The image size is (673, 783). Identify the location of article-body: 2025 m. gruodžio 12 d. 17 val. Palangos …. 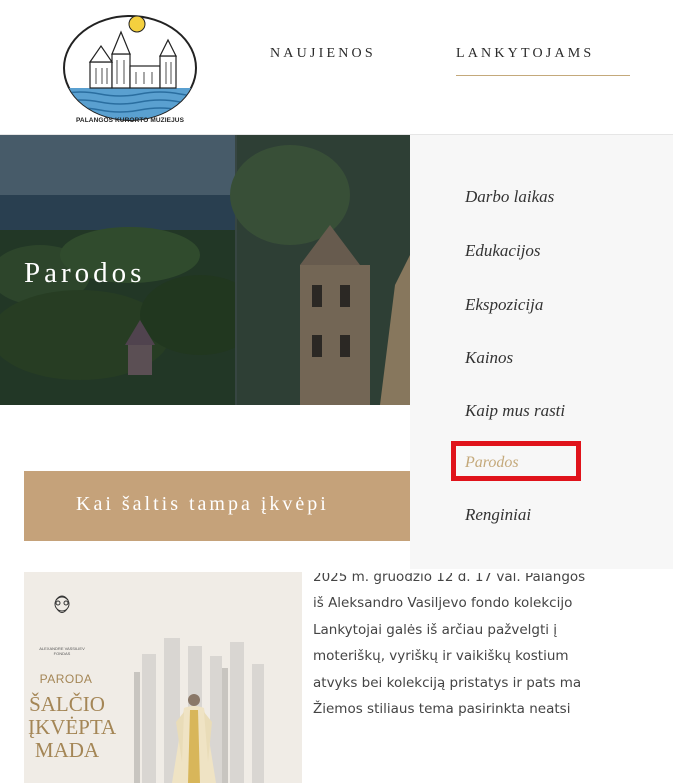
(493, 647).